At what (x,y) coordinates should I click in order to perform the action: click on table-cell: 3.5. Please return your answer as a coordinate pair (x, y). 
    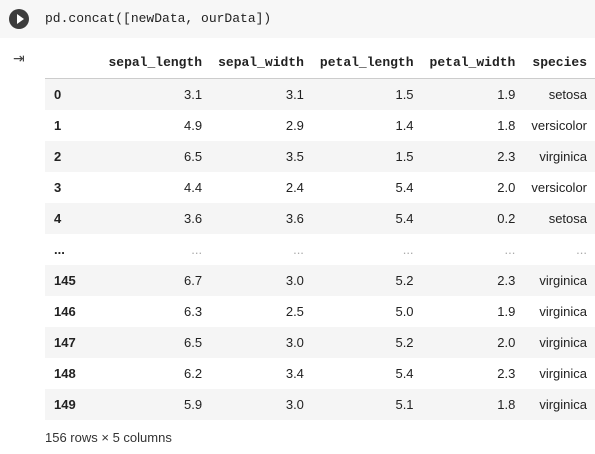
    Looking at the image, I should click on (261, 156).